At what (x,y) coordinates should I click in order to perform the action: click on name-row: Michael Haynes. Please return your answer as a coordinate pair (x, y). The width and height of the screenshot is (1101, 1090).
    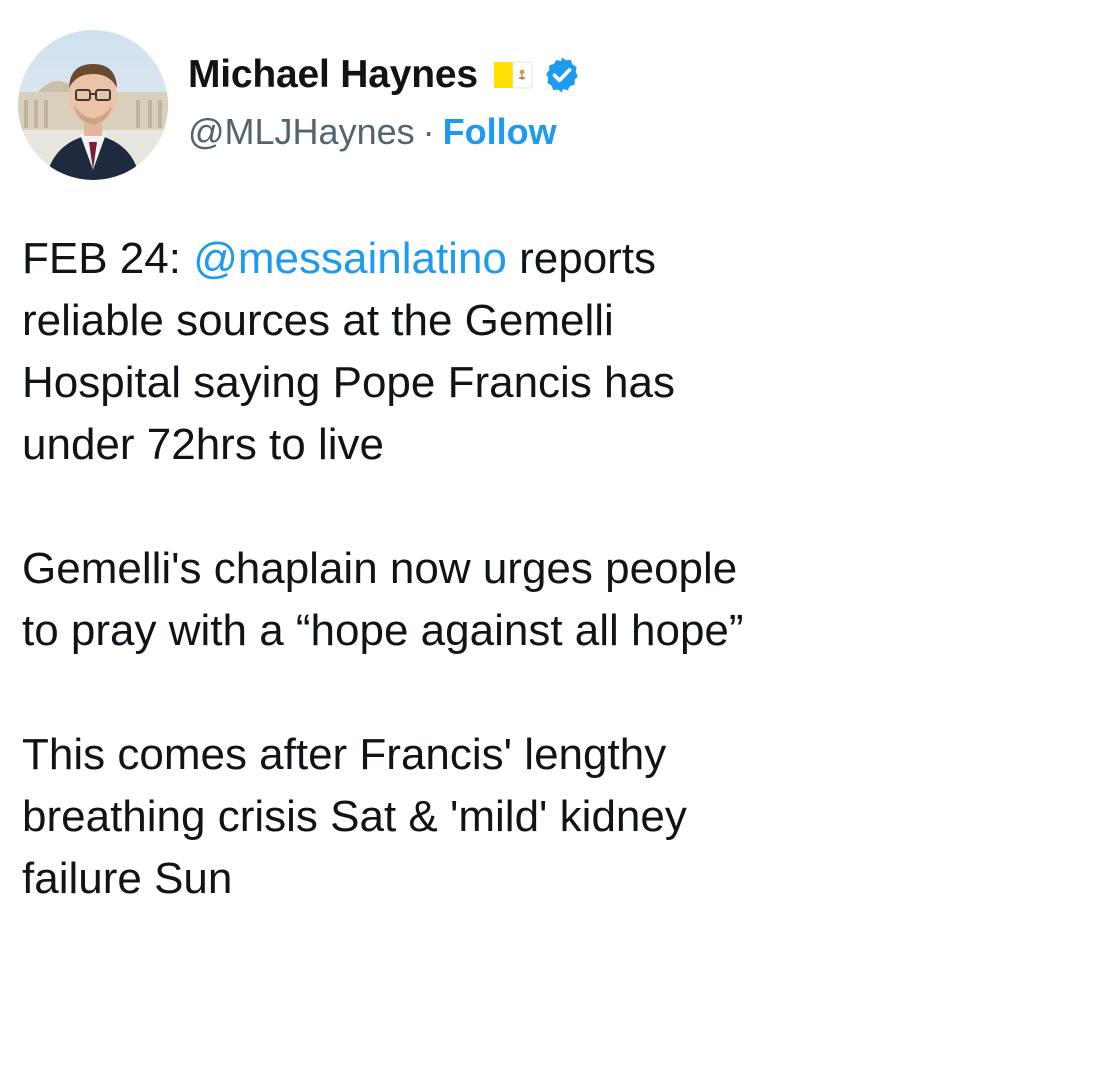
    Looking at the image, I should click on (385, 75).